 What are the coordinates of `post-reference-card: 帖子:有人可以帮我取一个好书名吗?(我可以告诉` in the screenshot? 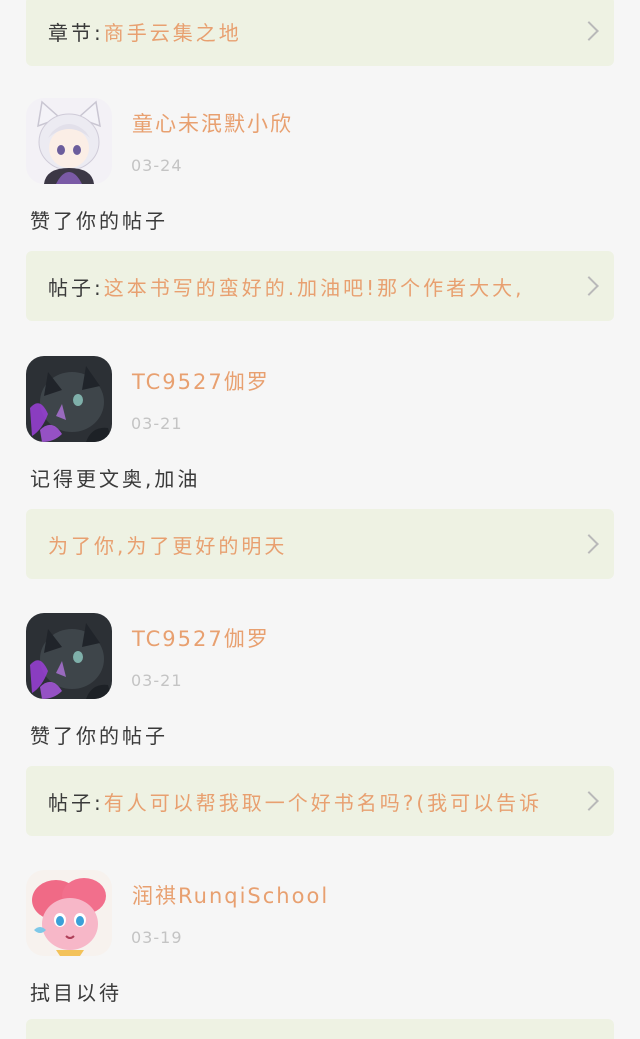 It's located at (320, 801).